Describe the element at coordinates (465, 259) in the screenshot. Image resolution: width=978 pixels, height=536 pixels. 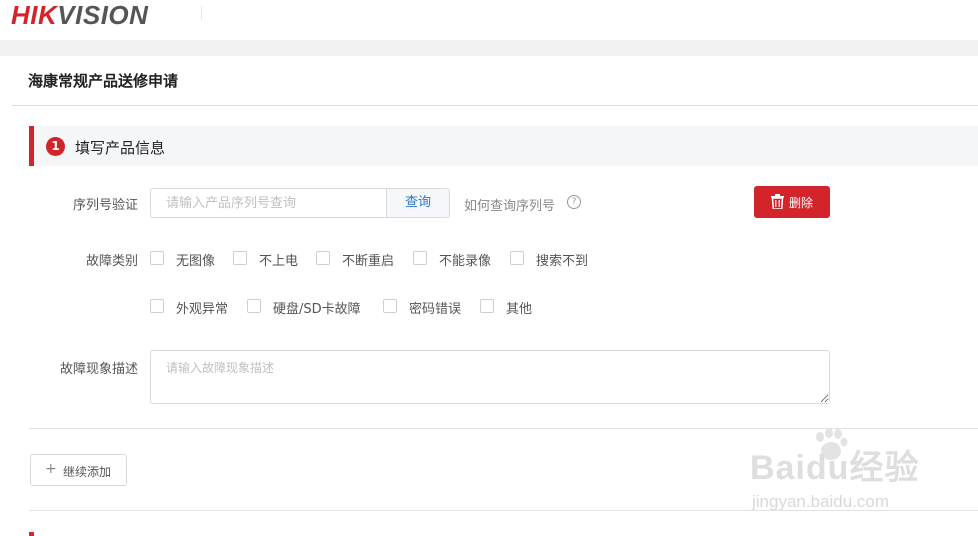
I see `fault-option-label: 不能录像` at that location.